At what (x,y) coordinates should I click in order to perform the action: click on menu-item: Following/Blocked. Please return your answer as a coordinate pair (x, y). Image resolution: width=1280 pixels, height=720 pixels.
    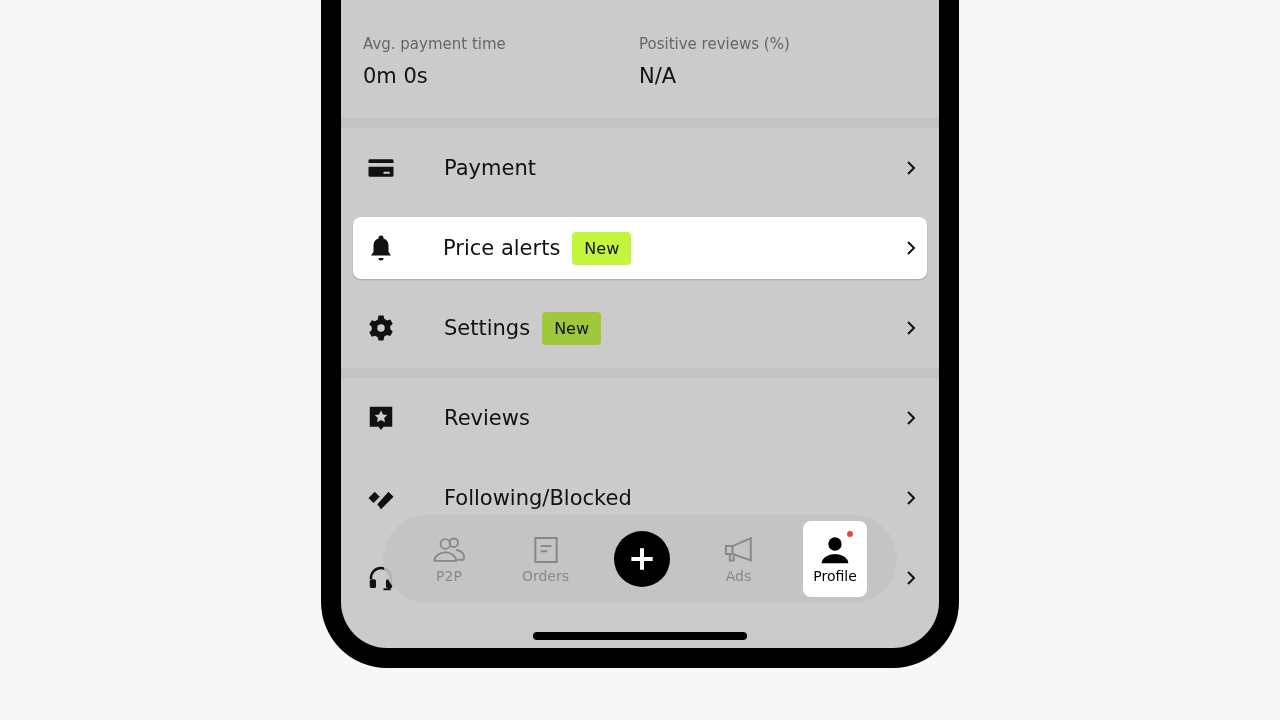
    Looking at the image, I should click on (640, 498).